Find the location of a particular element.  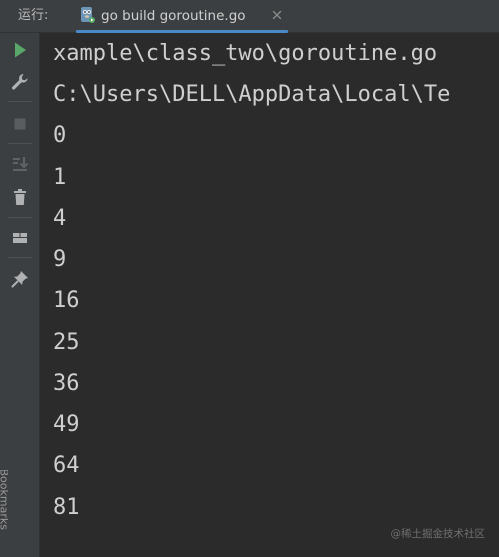

console-line: 36 is located at coordinates (66, 383).